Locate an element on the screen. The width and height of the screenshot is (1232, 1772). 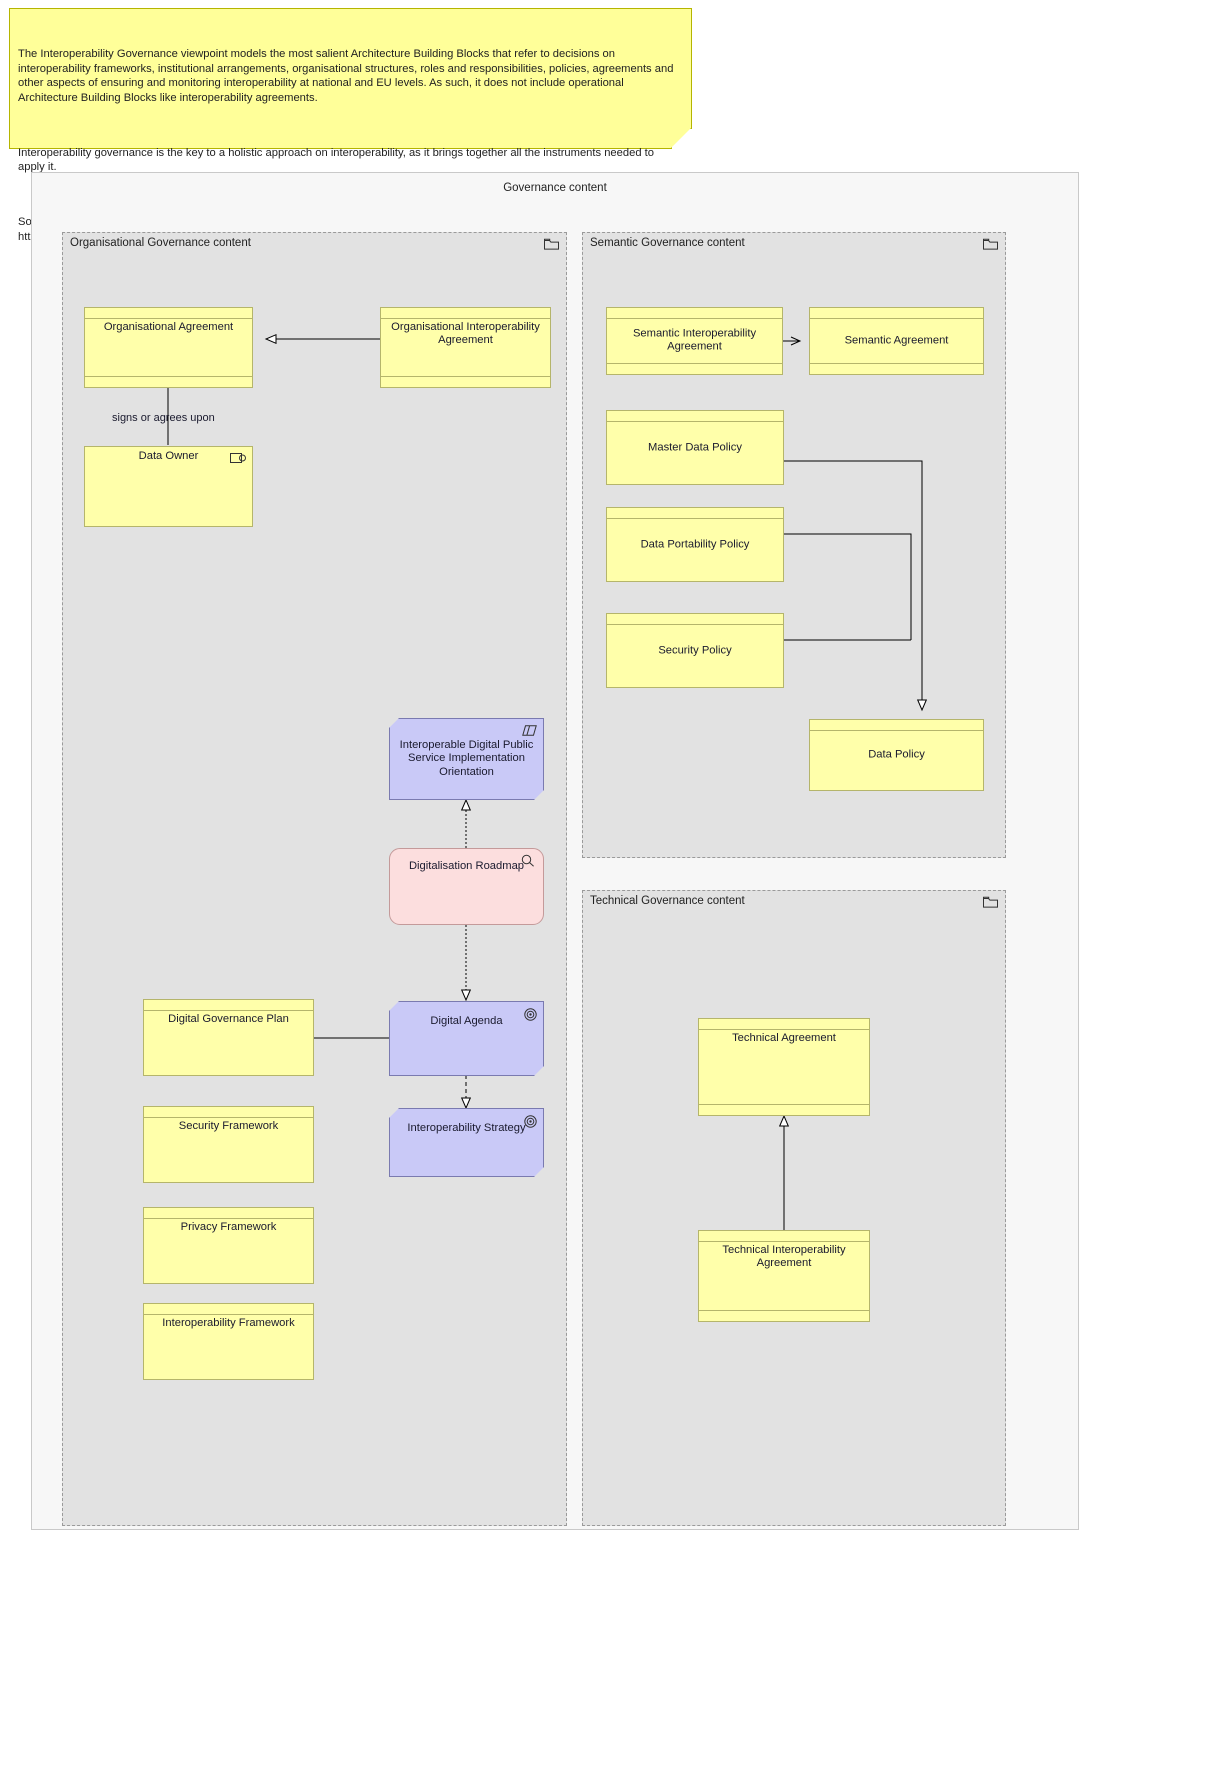
node-semantic-agreement: Semantic Agreement is located at coordinates (896, 341).